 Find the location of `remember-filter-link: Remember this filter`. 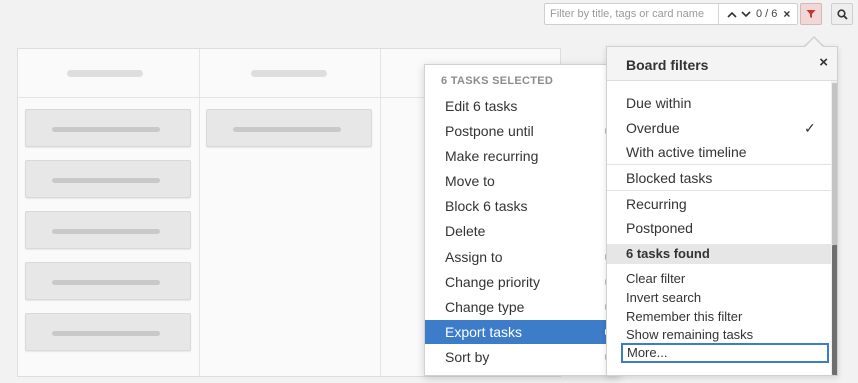

remember-filter-link: Remember this filter is located at coordinates (684, 316).